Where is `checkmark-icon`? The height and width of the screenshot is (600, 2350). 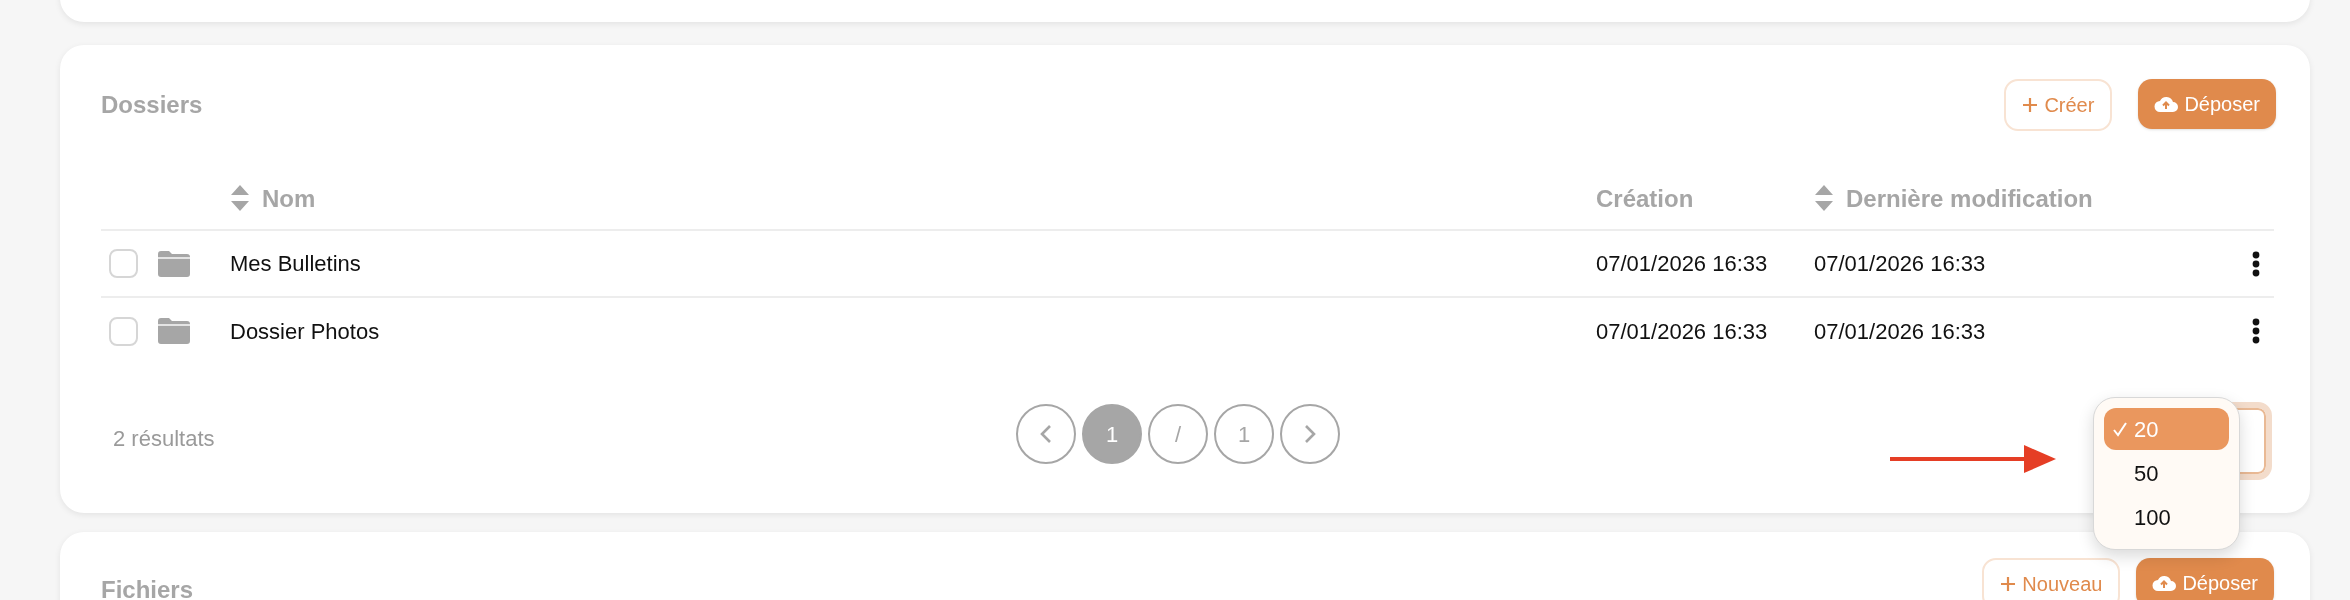 checkmark-icon is located at coordinates (2120, 429).